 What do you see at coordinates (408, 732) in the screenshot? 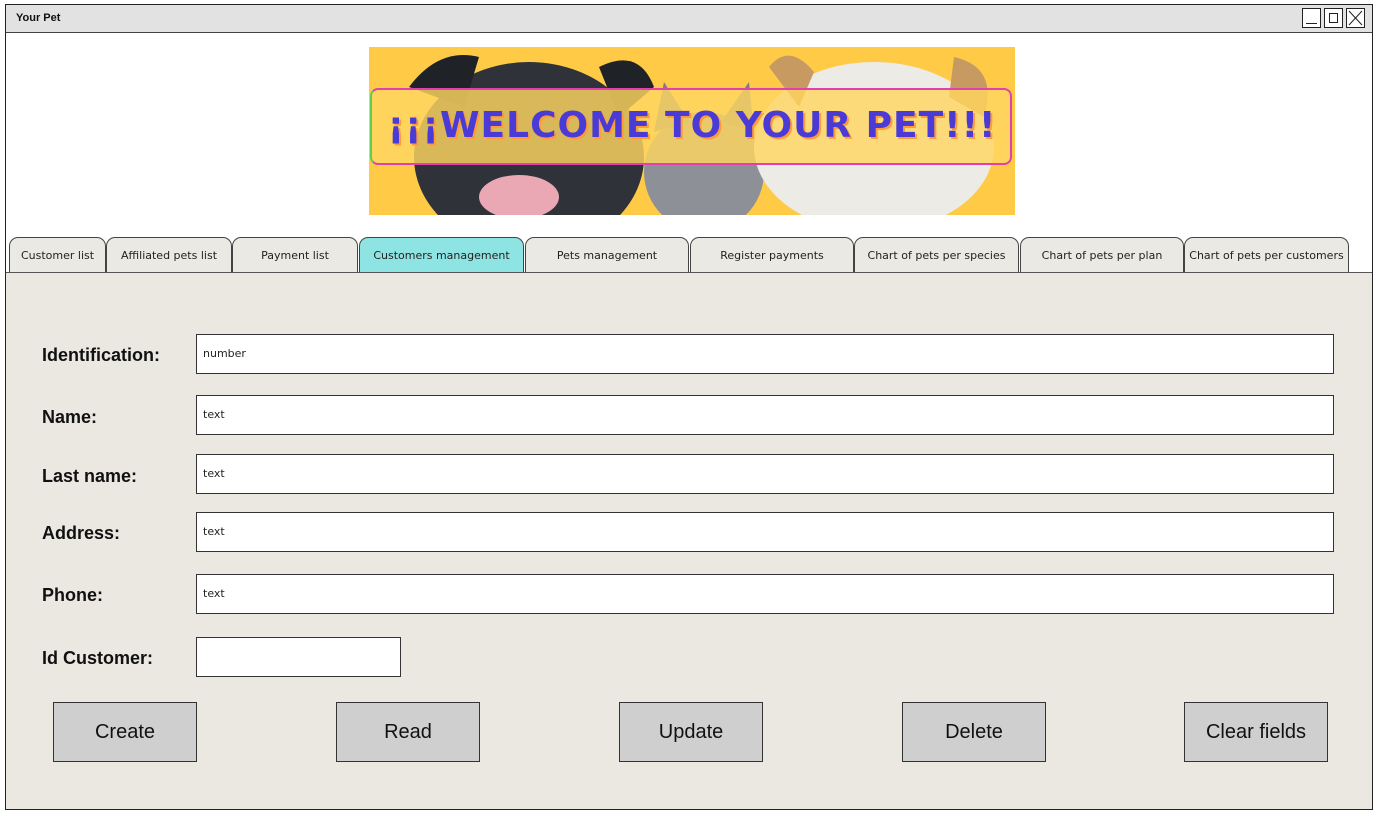
I see `read-button: Read` at bounding box center [408, 732].